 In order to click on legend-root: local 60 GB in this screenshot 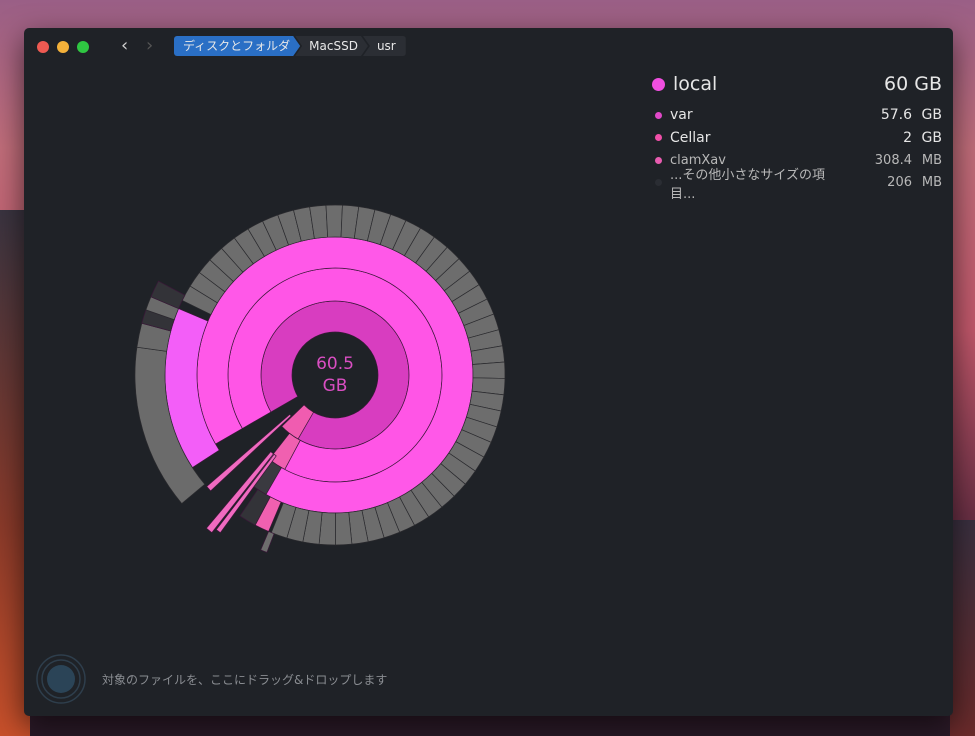, I will do `click(797, 84)`.